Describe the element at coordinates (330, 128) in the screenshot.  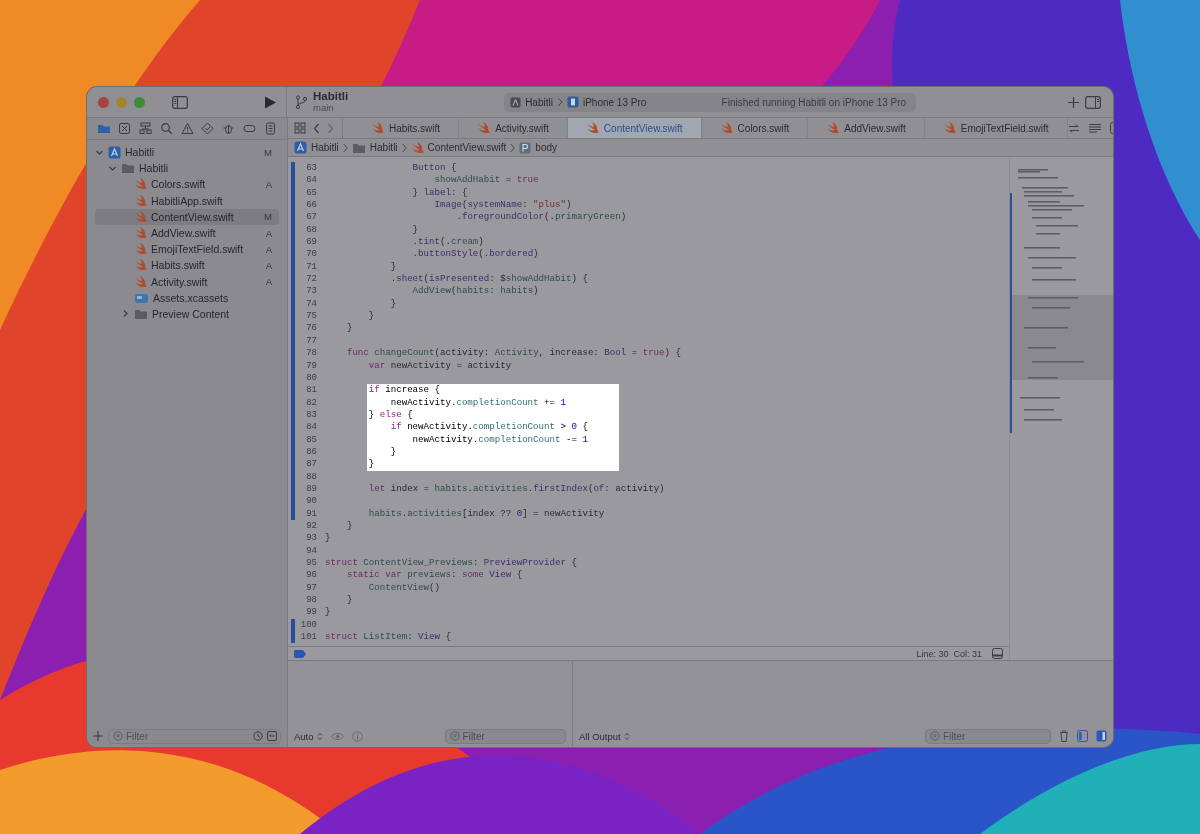
I see `forward-icon` at that location.